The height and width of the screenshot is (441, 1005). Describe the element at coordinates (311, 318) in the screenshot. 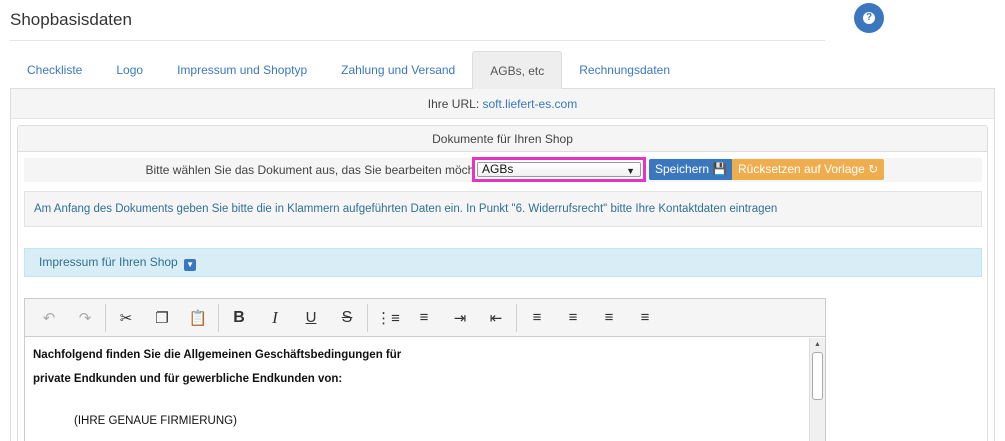

I see `underline-icon: U` at that location.